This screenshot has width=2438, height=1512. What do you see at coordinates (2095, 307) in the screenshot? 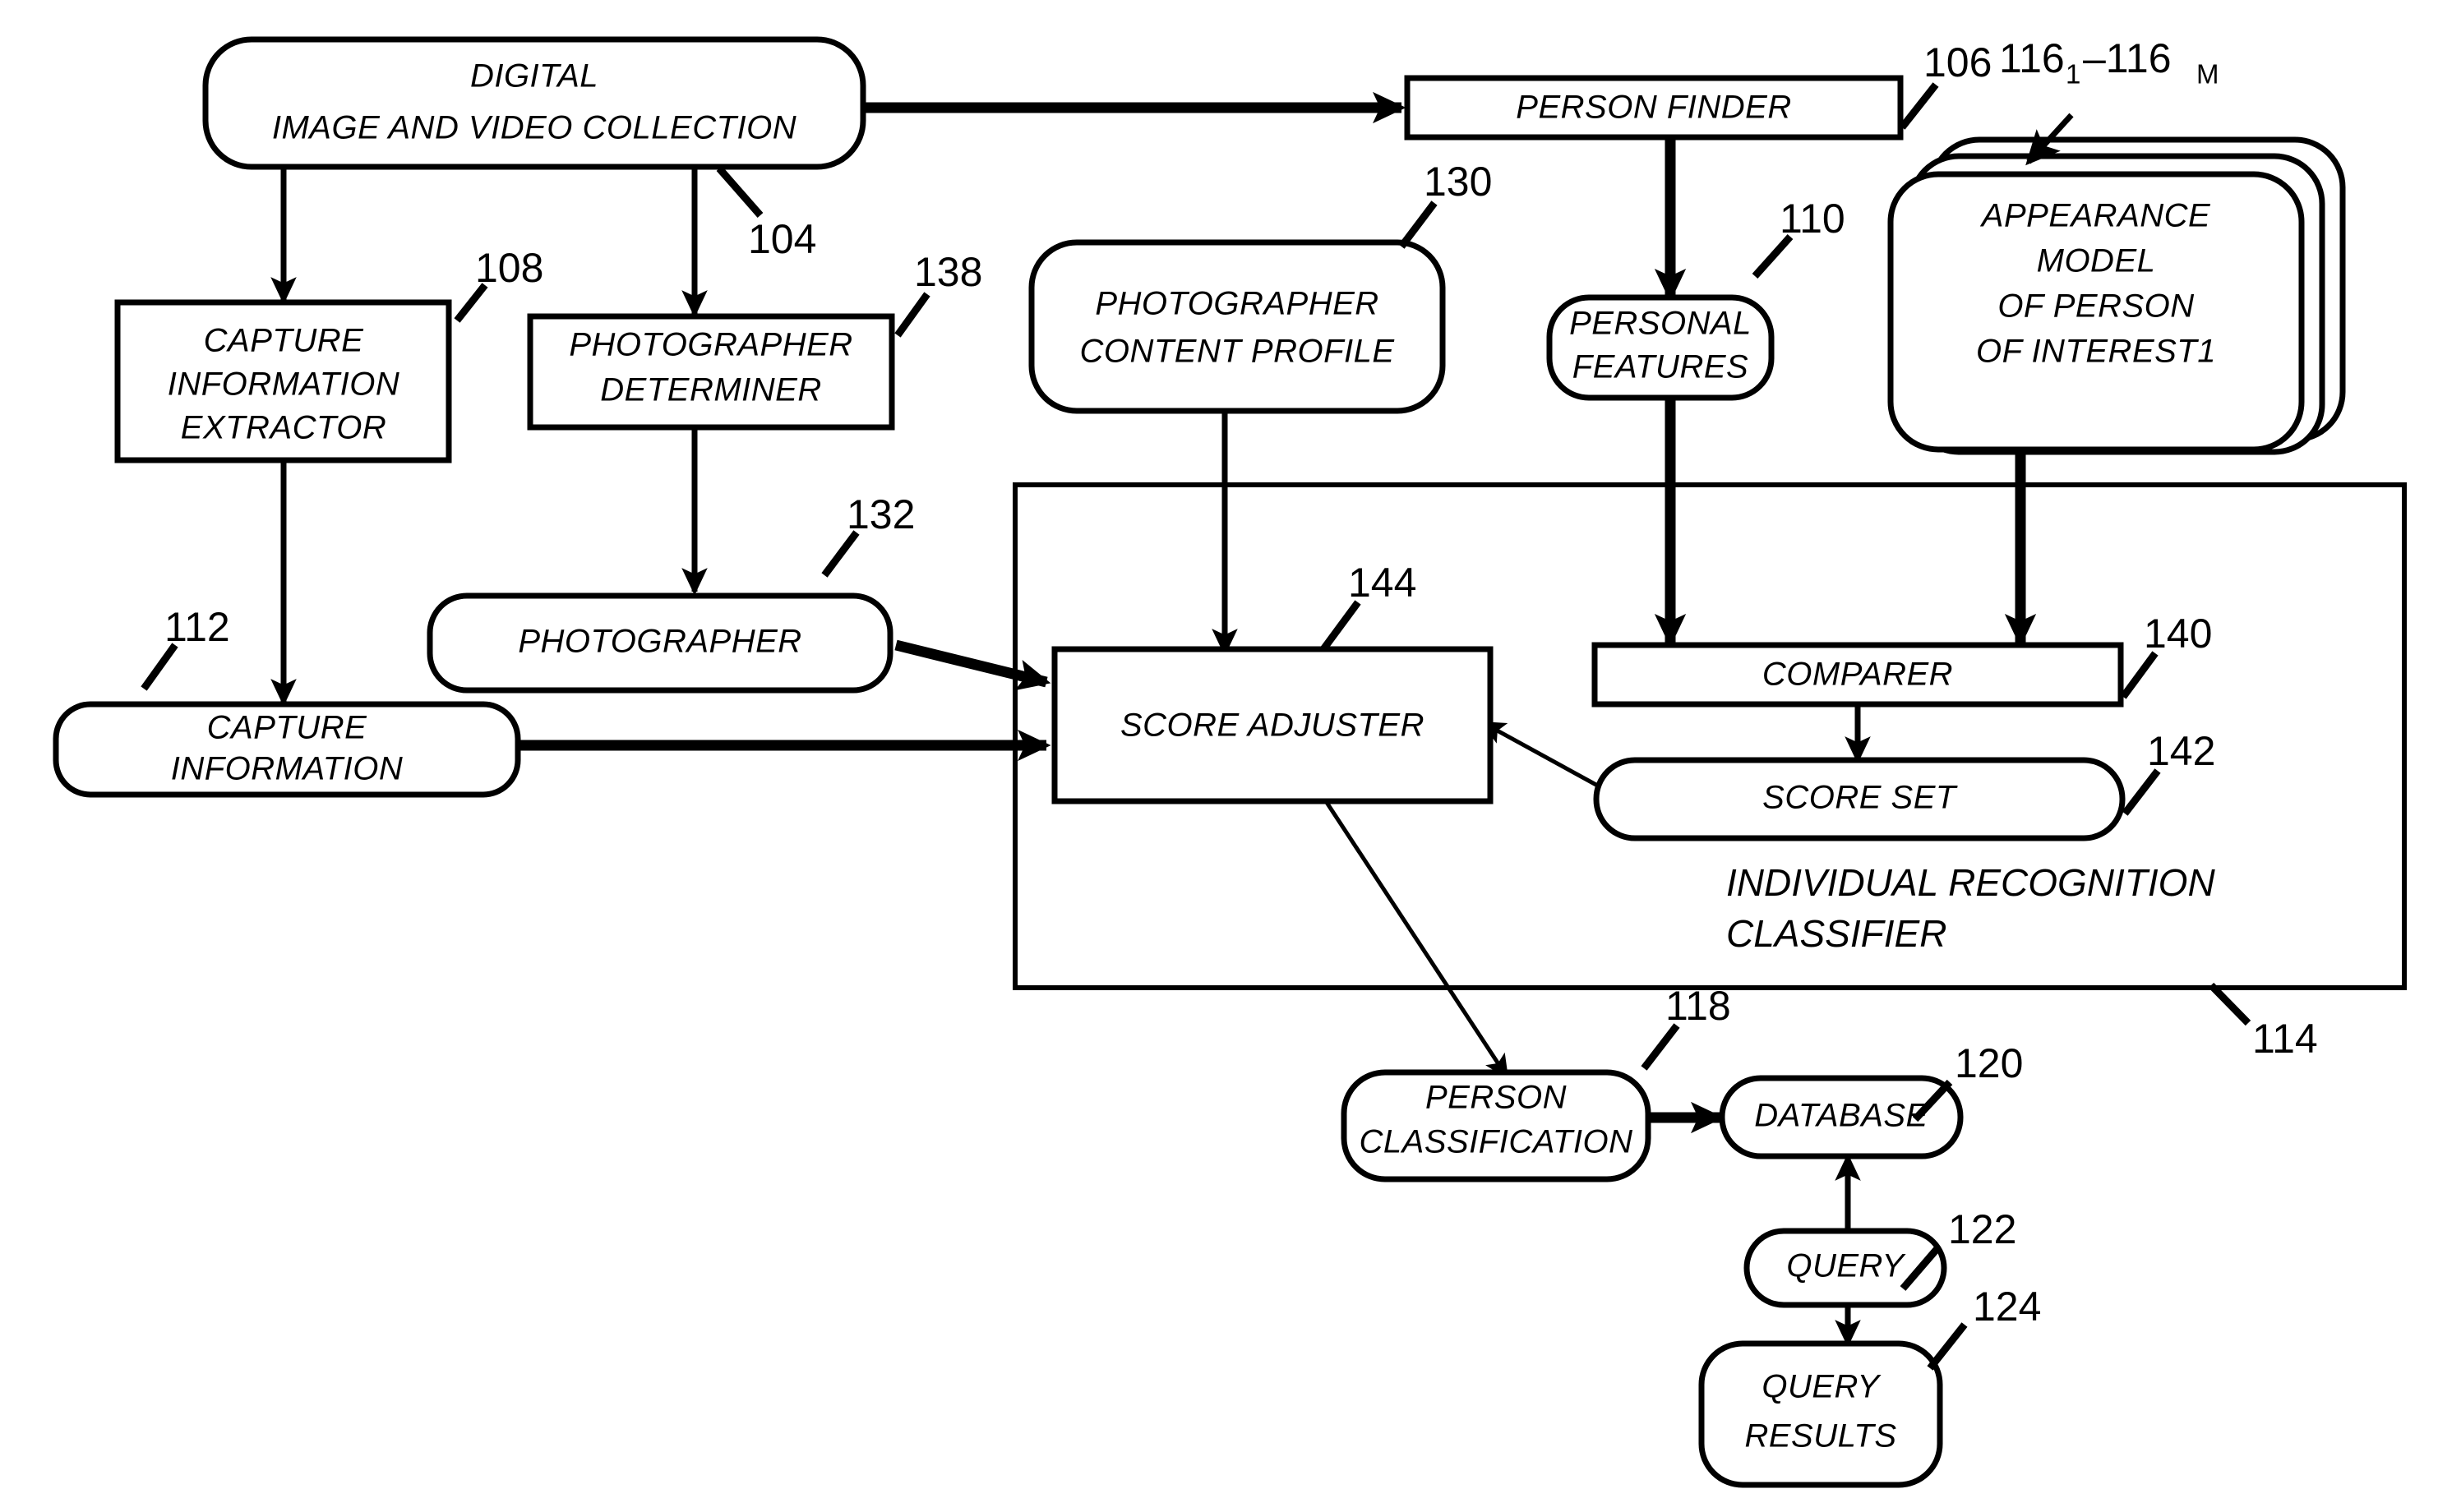
I see `appearance-model-line3: OF PERSON` at bounding box center [2095, 307].